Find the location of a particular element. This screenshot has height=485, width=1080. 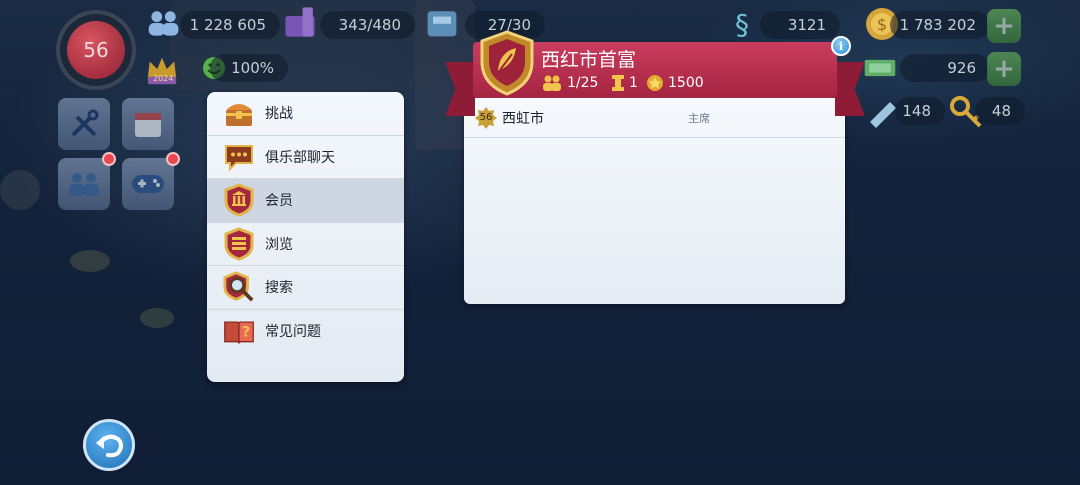

add-simcash-button: + is located at coordinates (1004, 69).